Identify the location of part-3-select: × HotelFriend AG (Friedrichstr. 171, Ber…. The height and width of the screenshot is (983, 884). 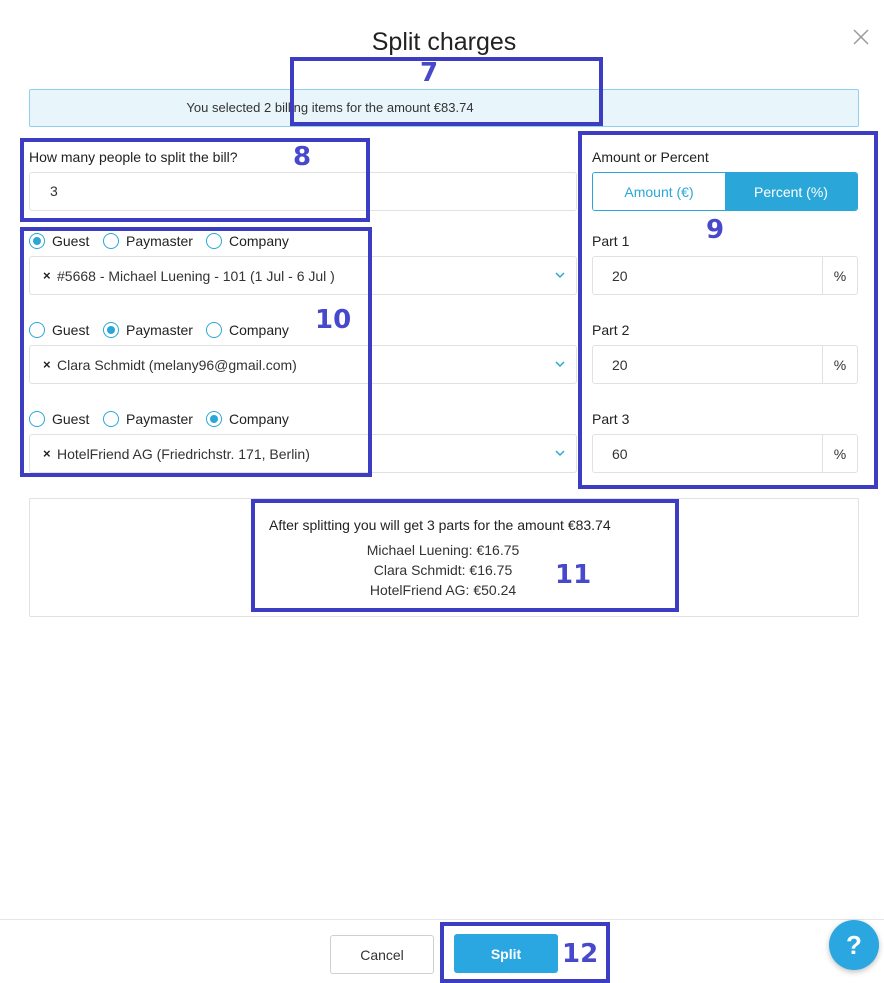
(303, 453).